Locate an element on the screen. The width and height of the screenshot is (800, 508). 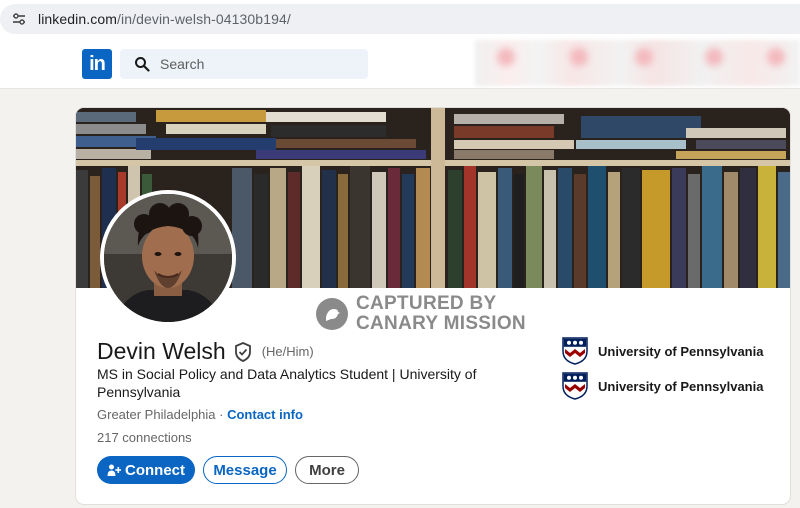
watermark-line1: CAPTURED BY is located at coordinates (426, 303).